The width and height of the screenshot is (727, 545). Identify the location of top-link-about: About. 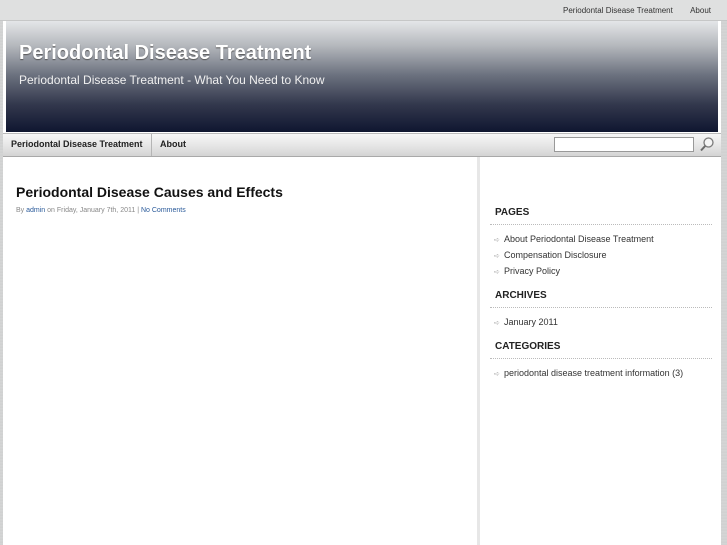
(700, 10).